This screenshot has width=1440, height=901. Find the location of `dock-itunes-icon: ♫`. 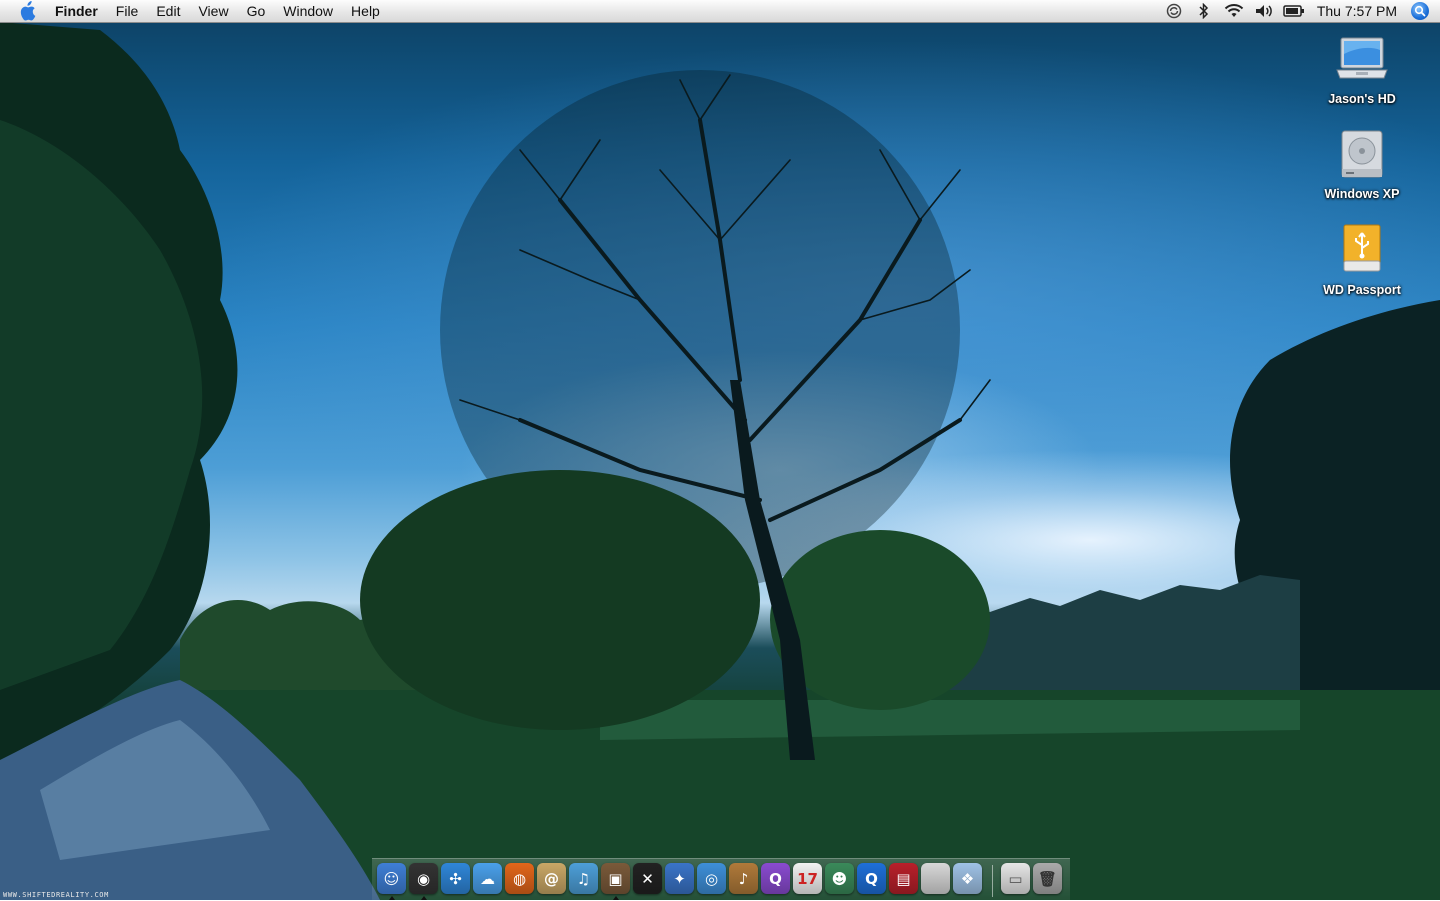

dock-itunes-icon: ♫ is located at coordinates (583, 878).